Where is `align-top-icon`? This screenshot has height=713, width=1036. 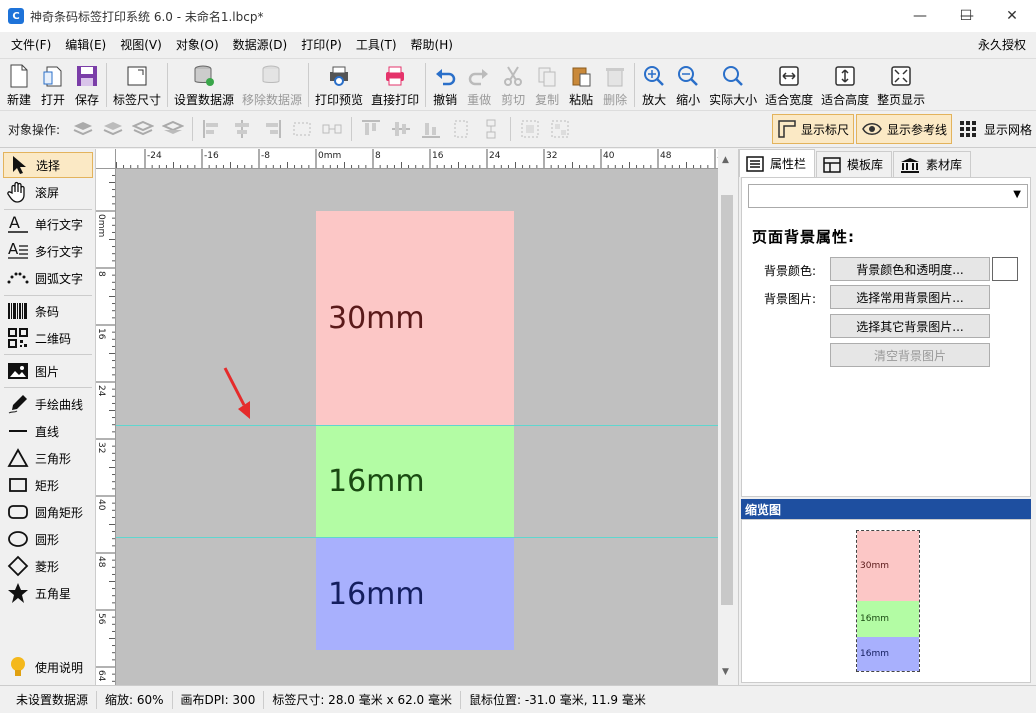
align-top-icon is located at coordinates (371, 129).